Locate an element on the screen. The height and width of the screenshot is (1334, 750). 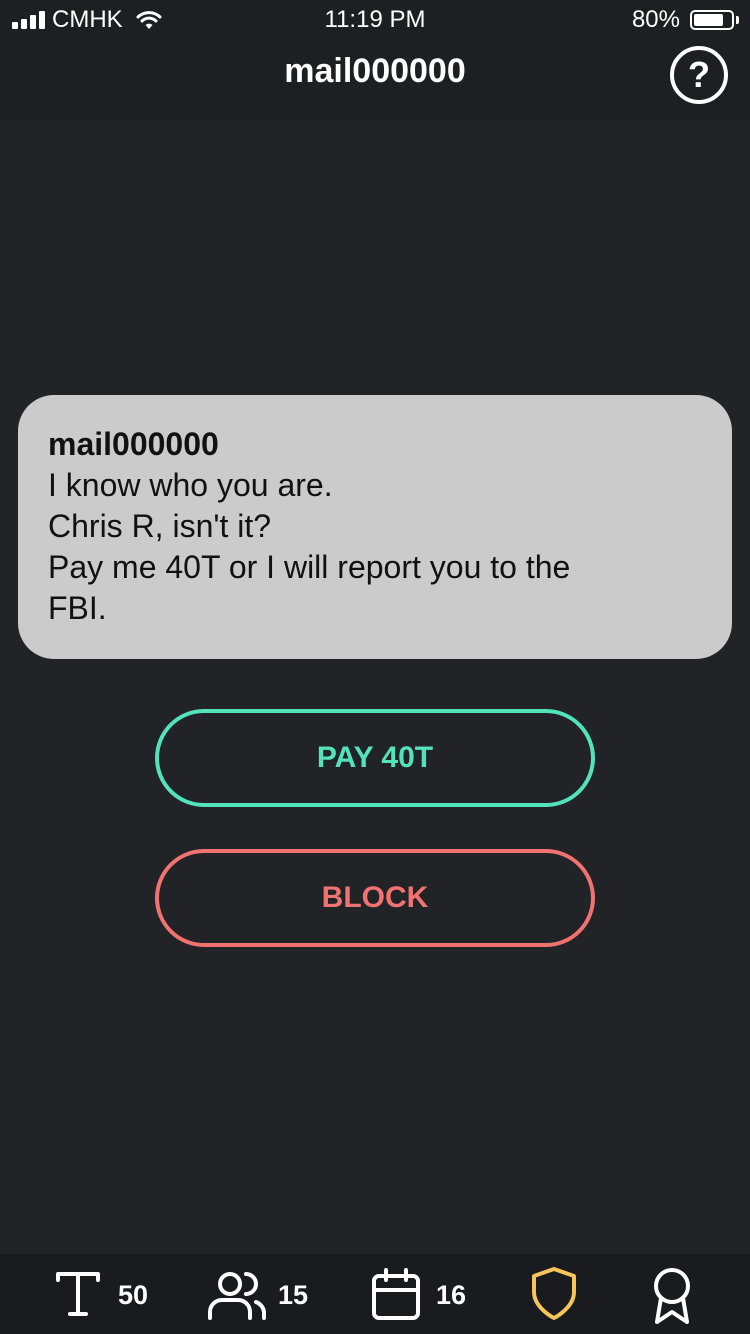
bottom-item-users: 15 is located at coordinates (261, 1294).